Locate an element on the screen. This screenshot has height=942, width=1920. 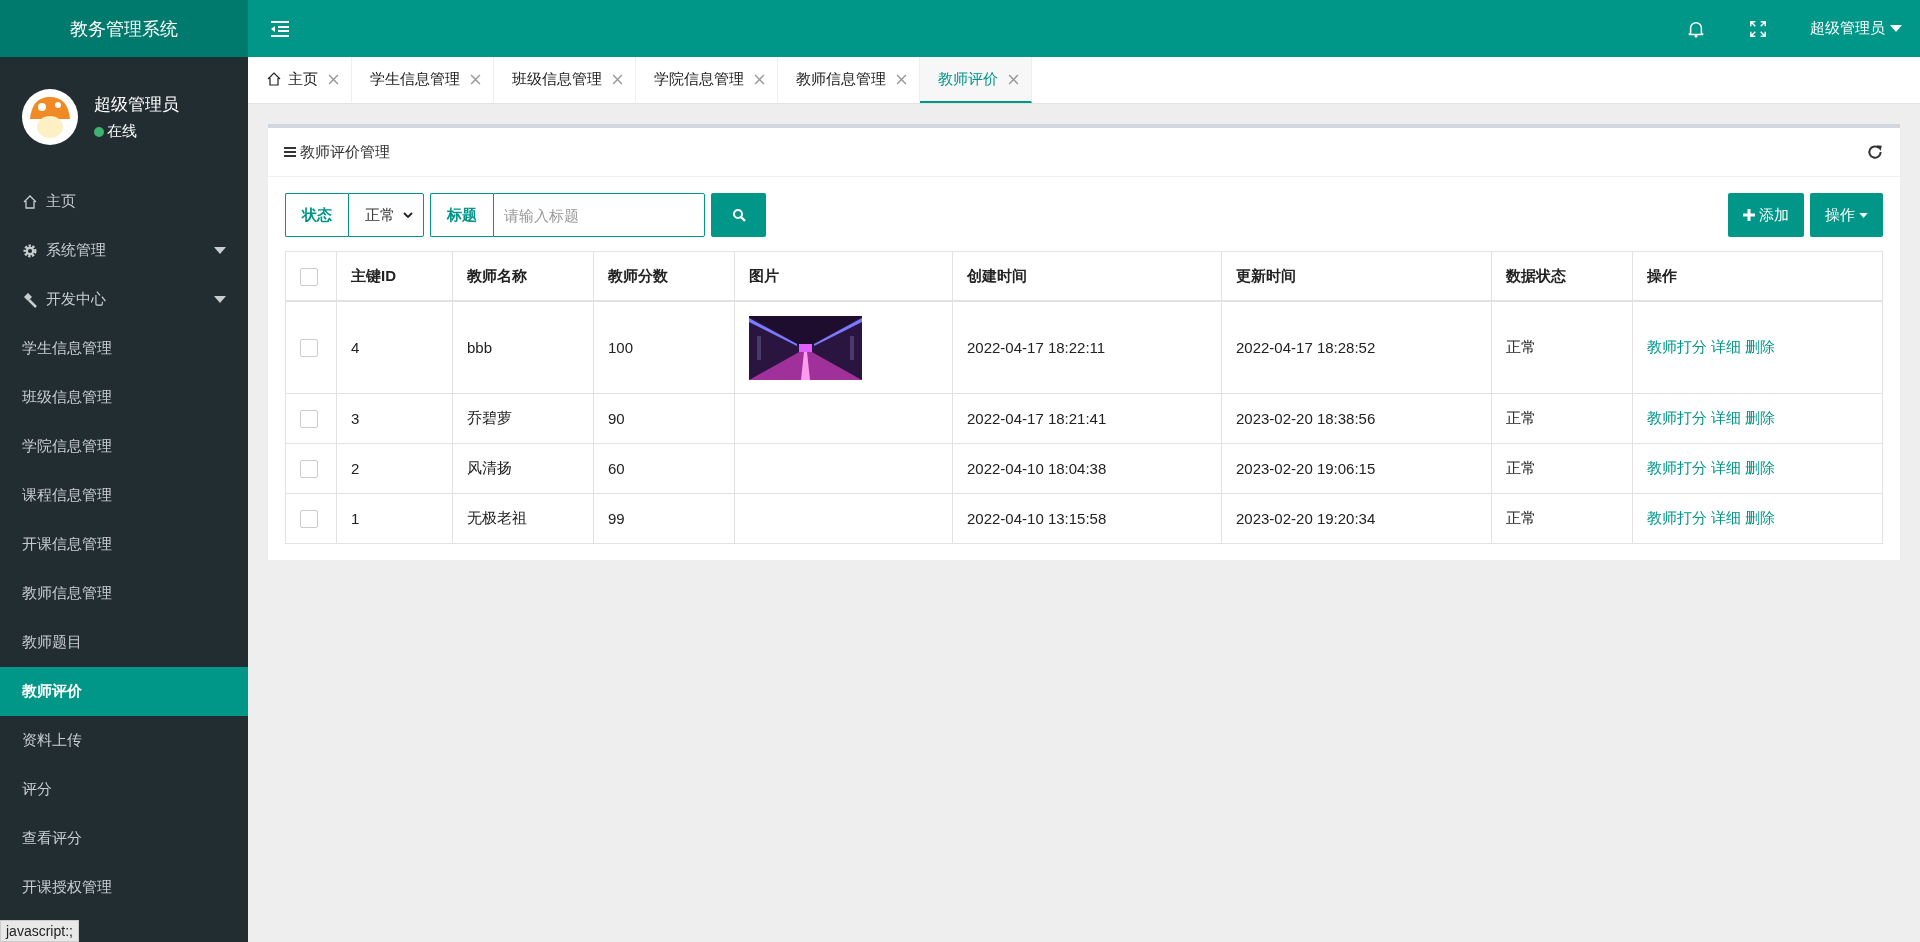
column-header: 图片 is located at coordinates (764, 275).